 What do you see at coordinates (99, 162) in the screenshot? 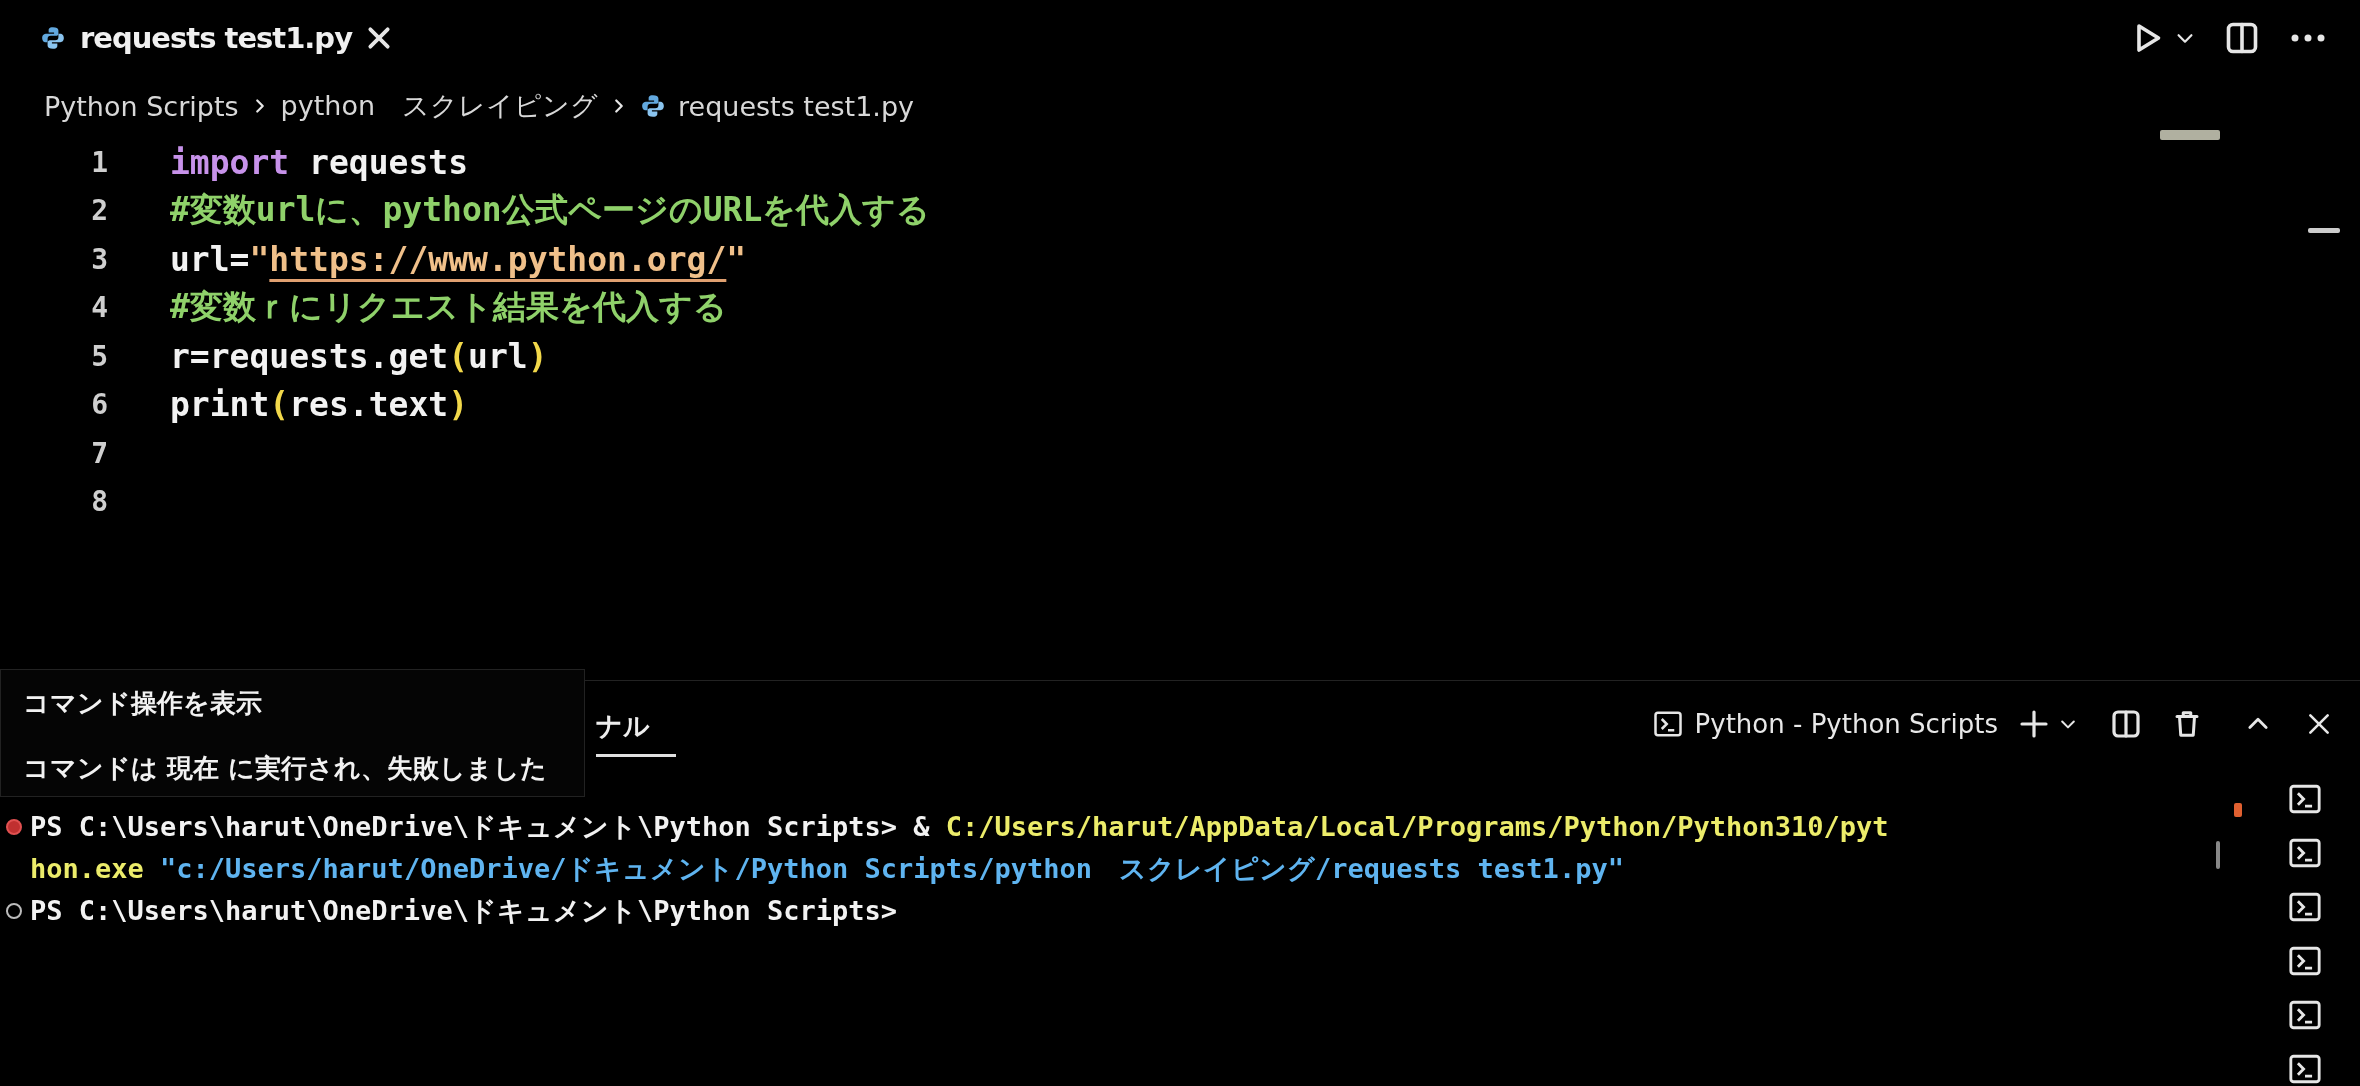
I see `line-number: 1` at bounding box center [99, 162].